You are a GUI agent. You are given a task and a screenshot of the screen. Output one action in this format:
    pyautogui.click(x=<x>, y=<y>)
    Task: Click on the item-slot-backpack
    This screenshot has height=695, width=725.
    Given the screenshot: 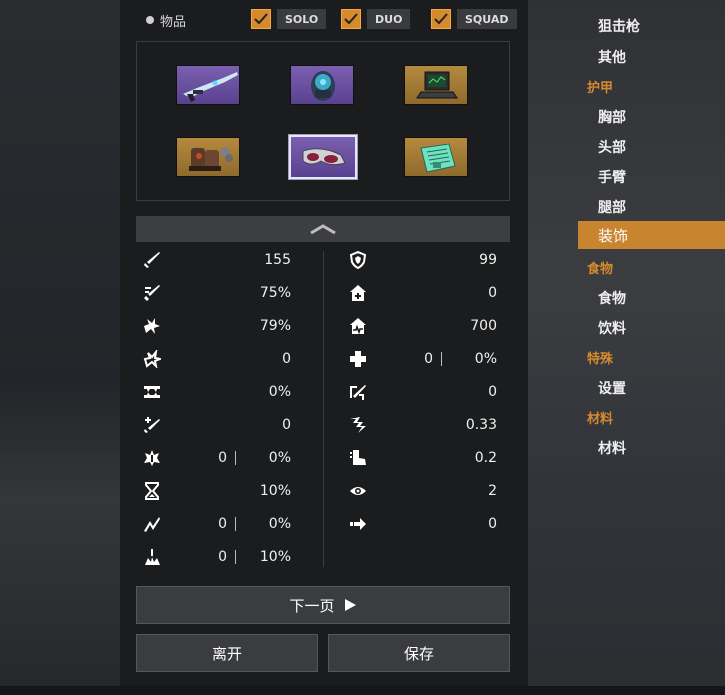 What is the action you would take?
    pyautogui.click(x=322, y=85)
    